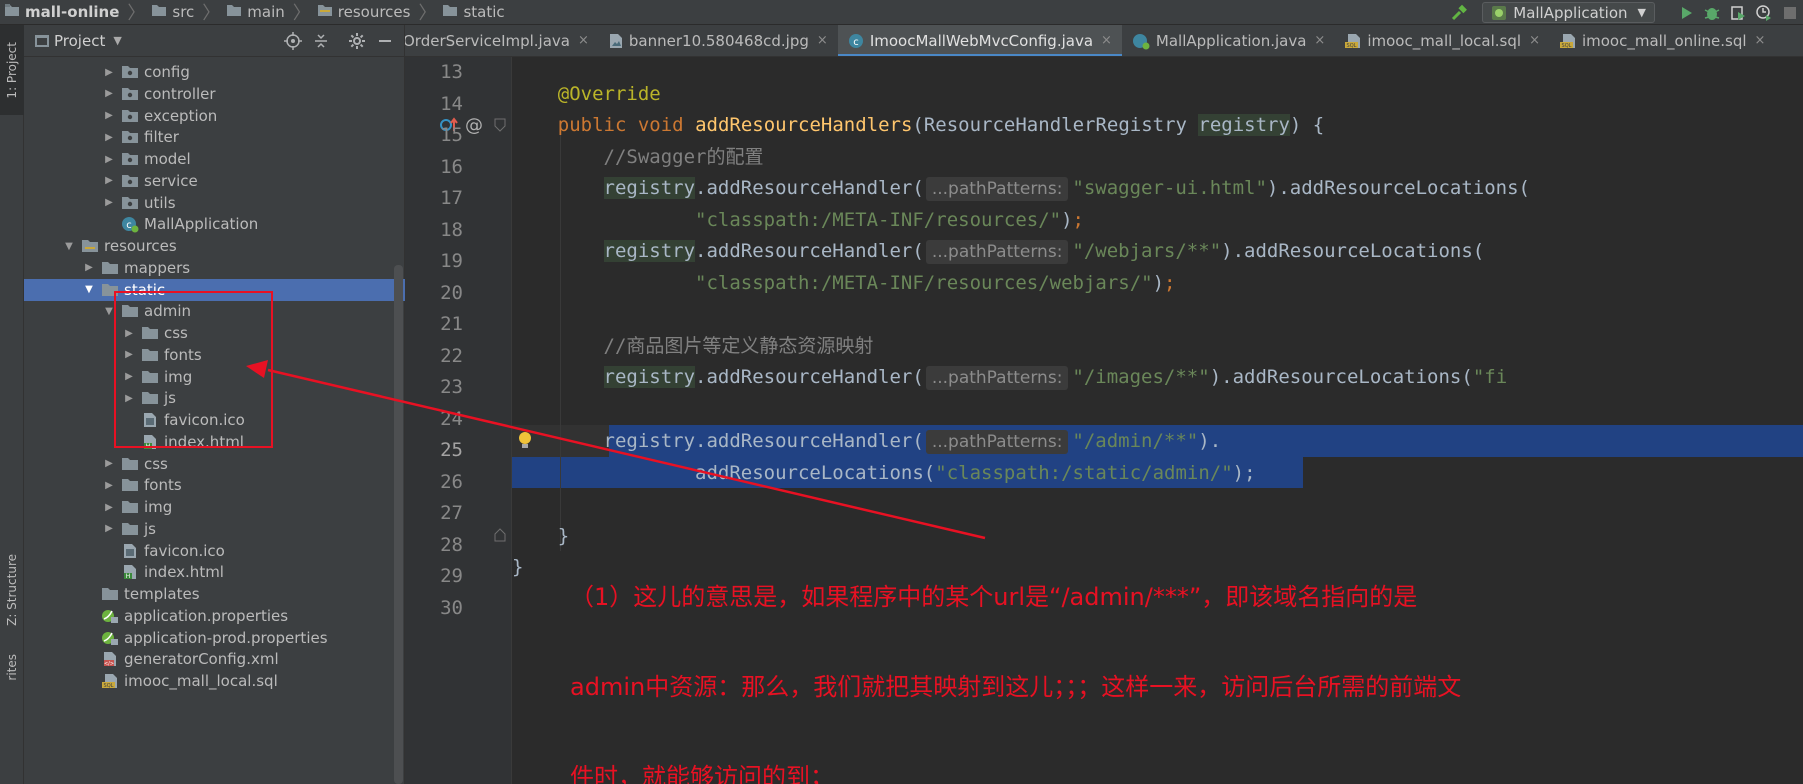  I want to click on project-tool-tab: 1: Project, so click(12, 70).